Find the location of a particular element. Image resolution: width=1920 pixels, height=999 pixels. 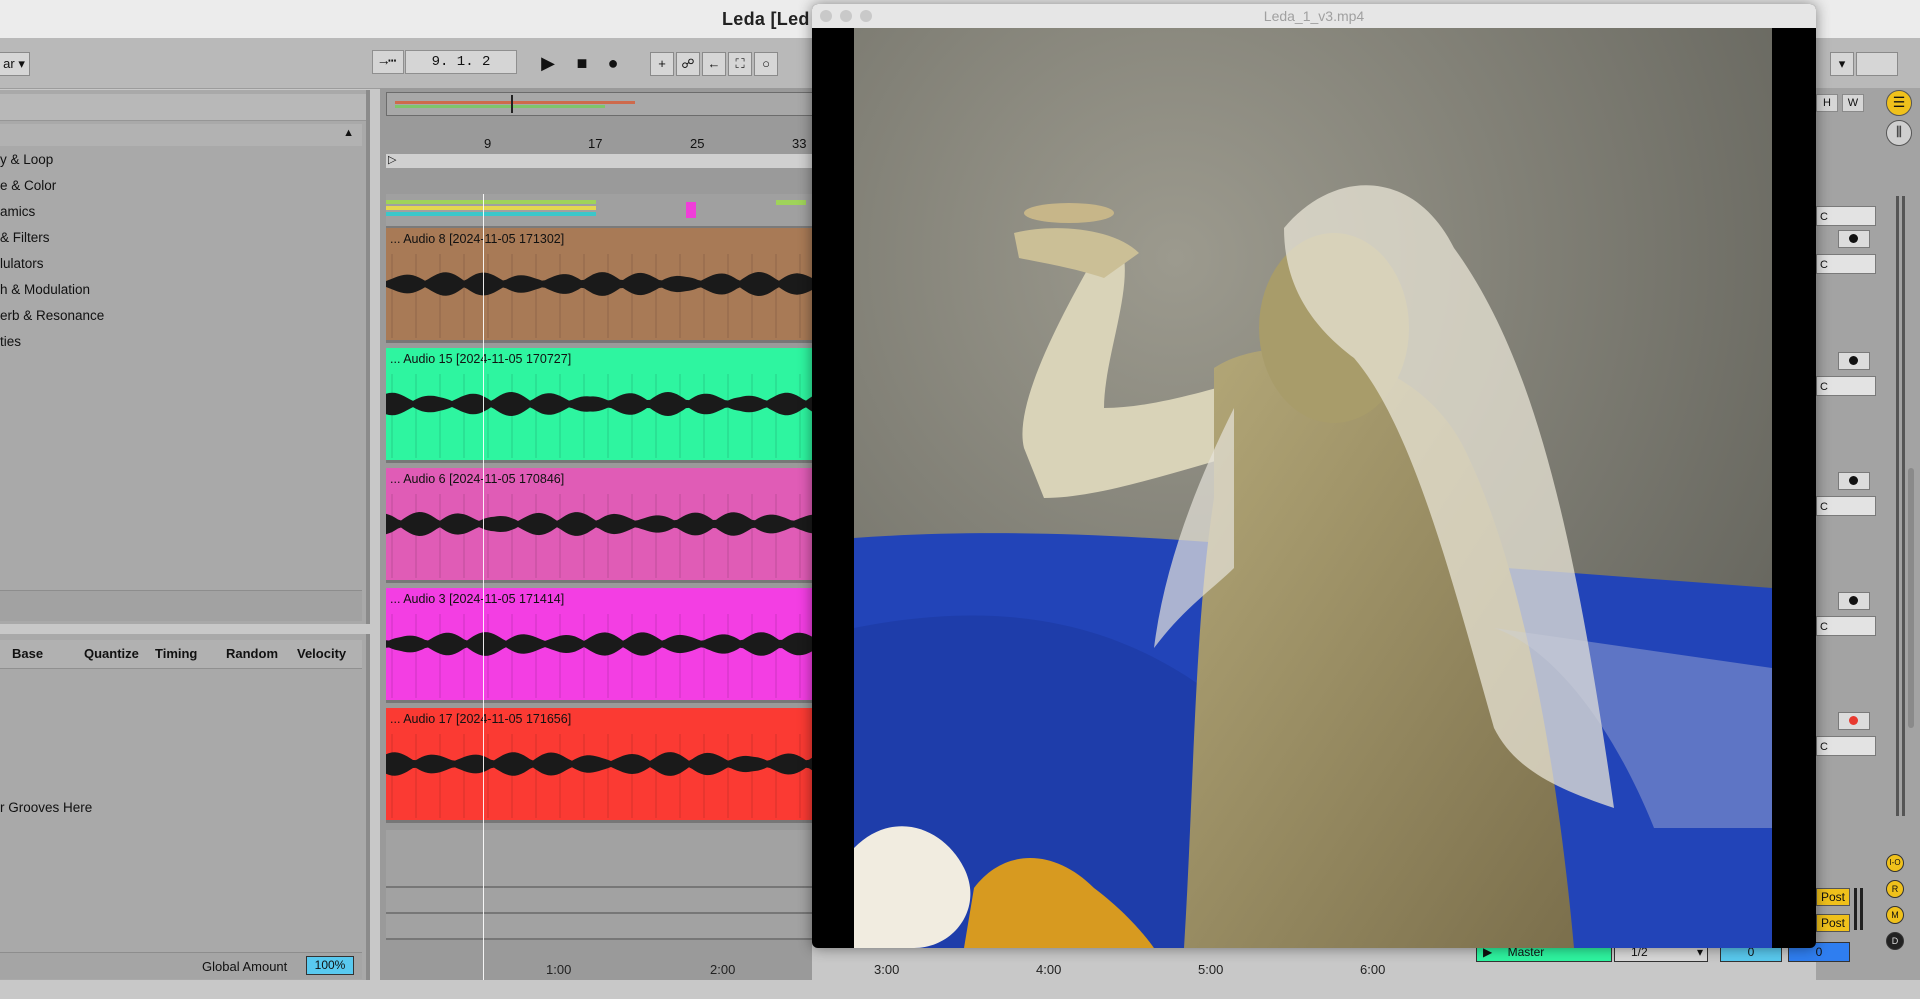

io-toggle: I-O is located at coordinates (1895, 863).